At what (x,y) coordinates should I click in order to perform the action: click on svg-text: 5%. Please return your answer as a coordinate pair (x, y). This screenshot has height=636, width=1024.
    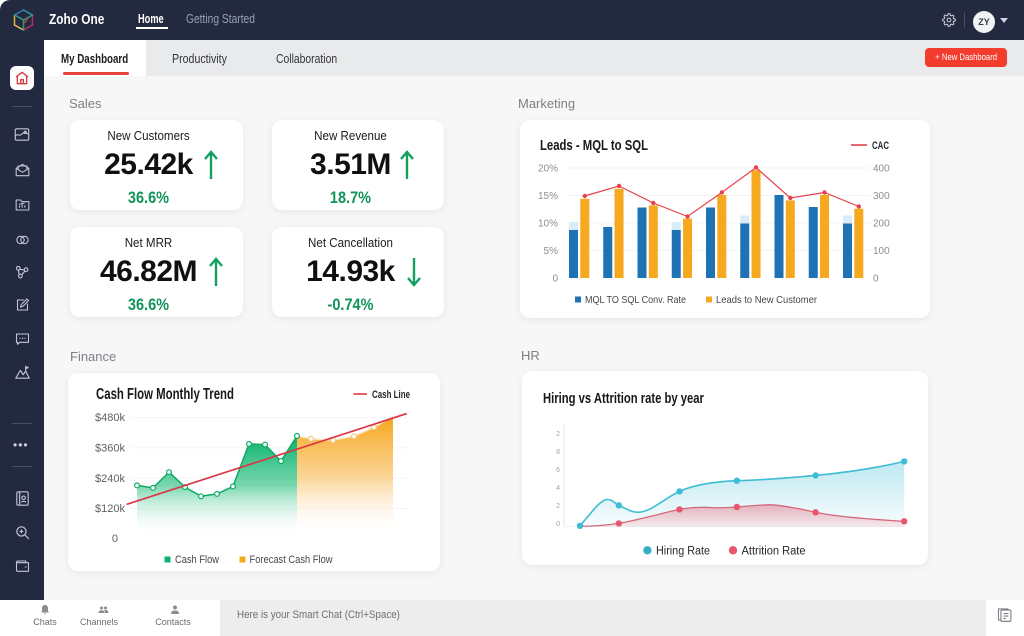
    Looking at the image, I should click on (551, 251).